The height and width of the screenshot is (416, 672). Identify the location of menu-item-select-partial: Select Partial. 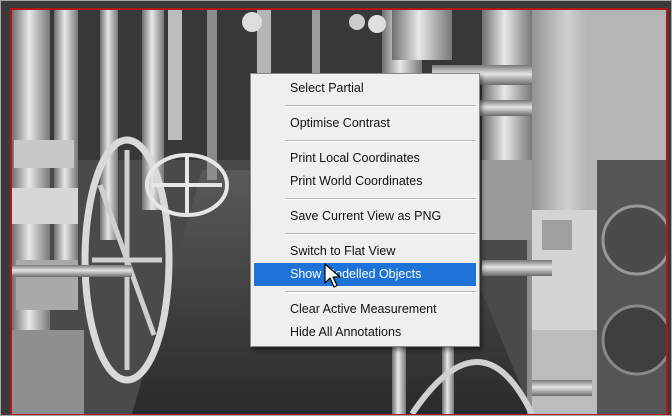
(365, 88).